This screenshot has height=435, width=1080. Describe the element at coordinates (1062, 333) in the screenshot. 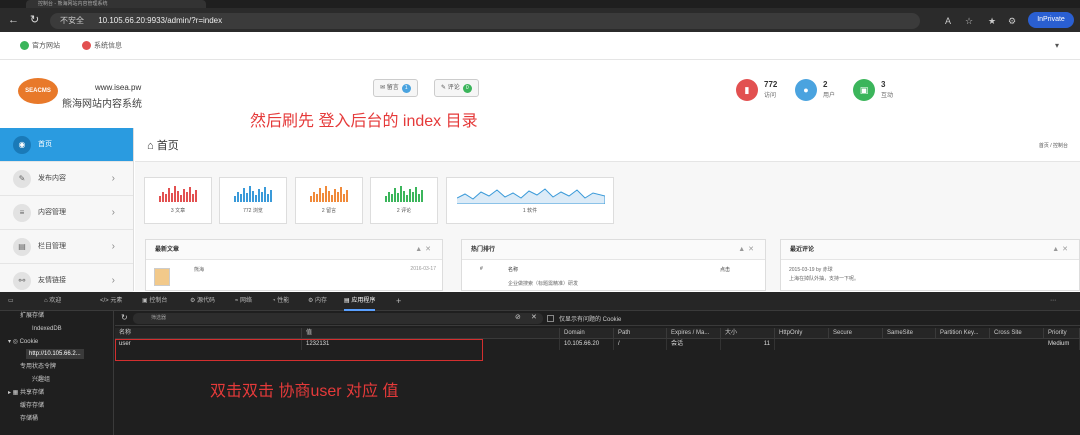

I see `col-priority: Priority` at that location.